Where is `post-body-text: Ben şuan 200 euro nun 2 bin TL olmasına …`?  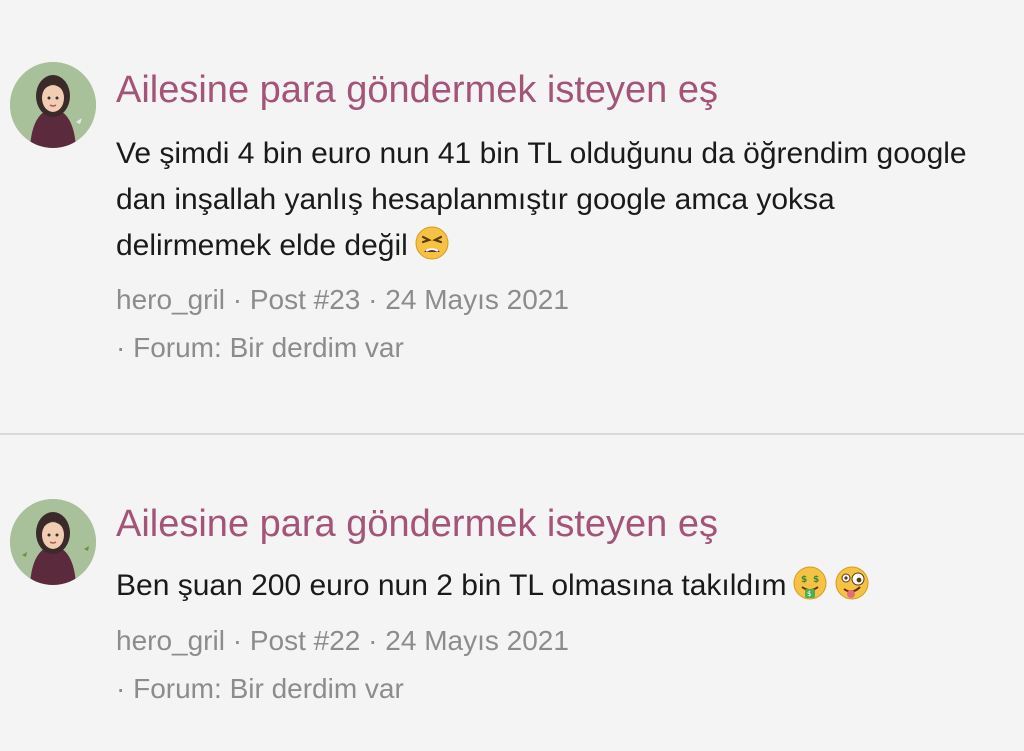
post-body-text: Ben şuan 200 euro nun 2 bin TL olmasına … is located at coordinates (451, 585).